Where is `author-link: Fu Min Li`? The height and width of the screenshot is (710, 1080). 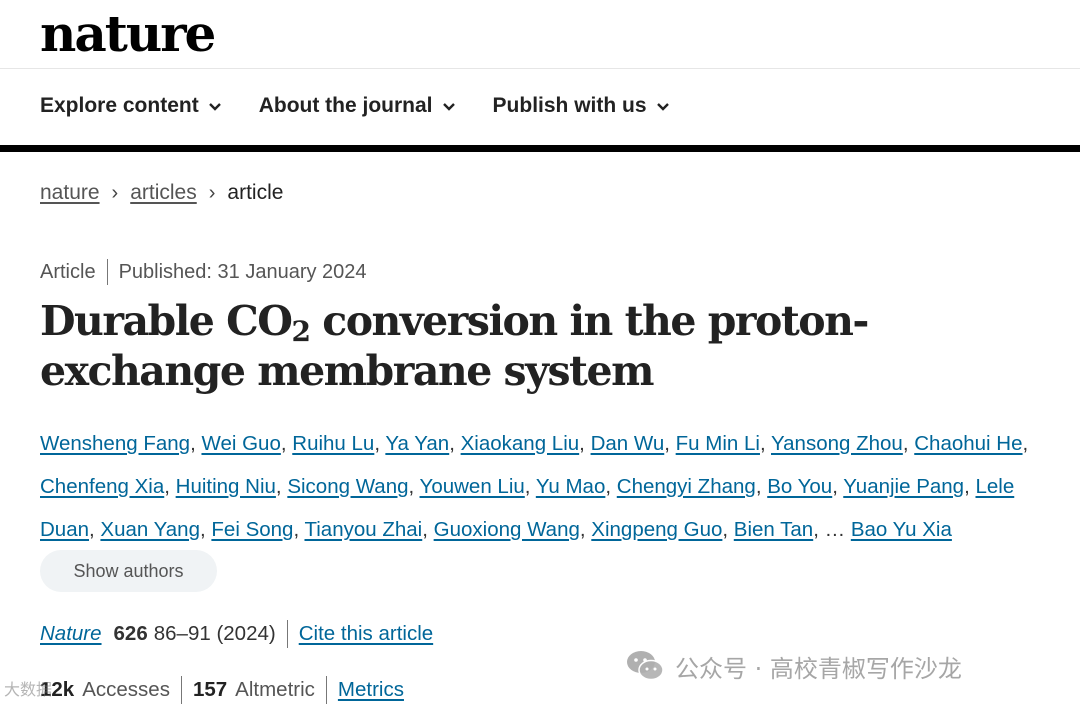
author-link: Fu Min Li is located at coordinates (718, 443).